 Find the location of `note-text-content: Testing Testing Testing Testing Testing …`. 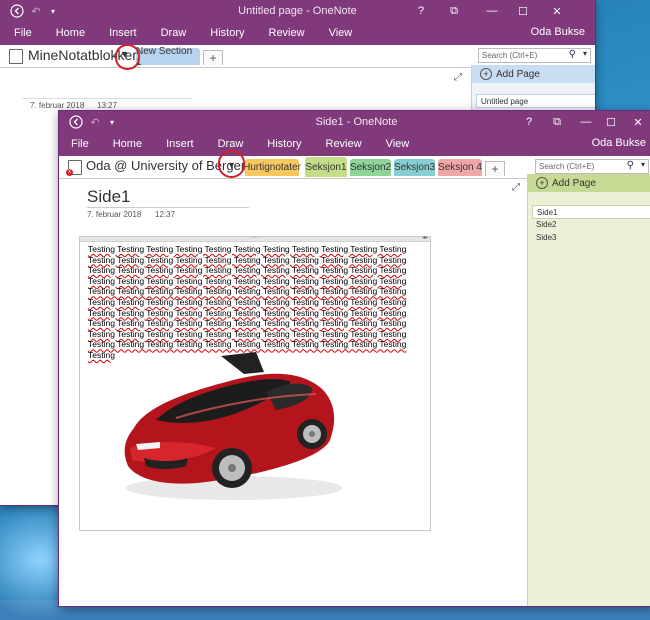

note-text-content: Testing Testing Testing Testing Testing … is located at coordinates (247, 302).